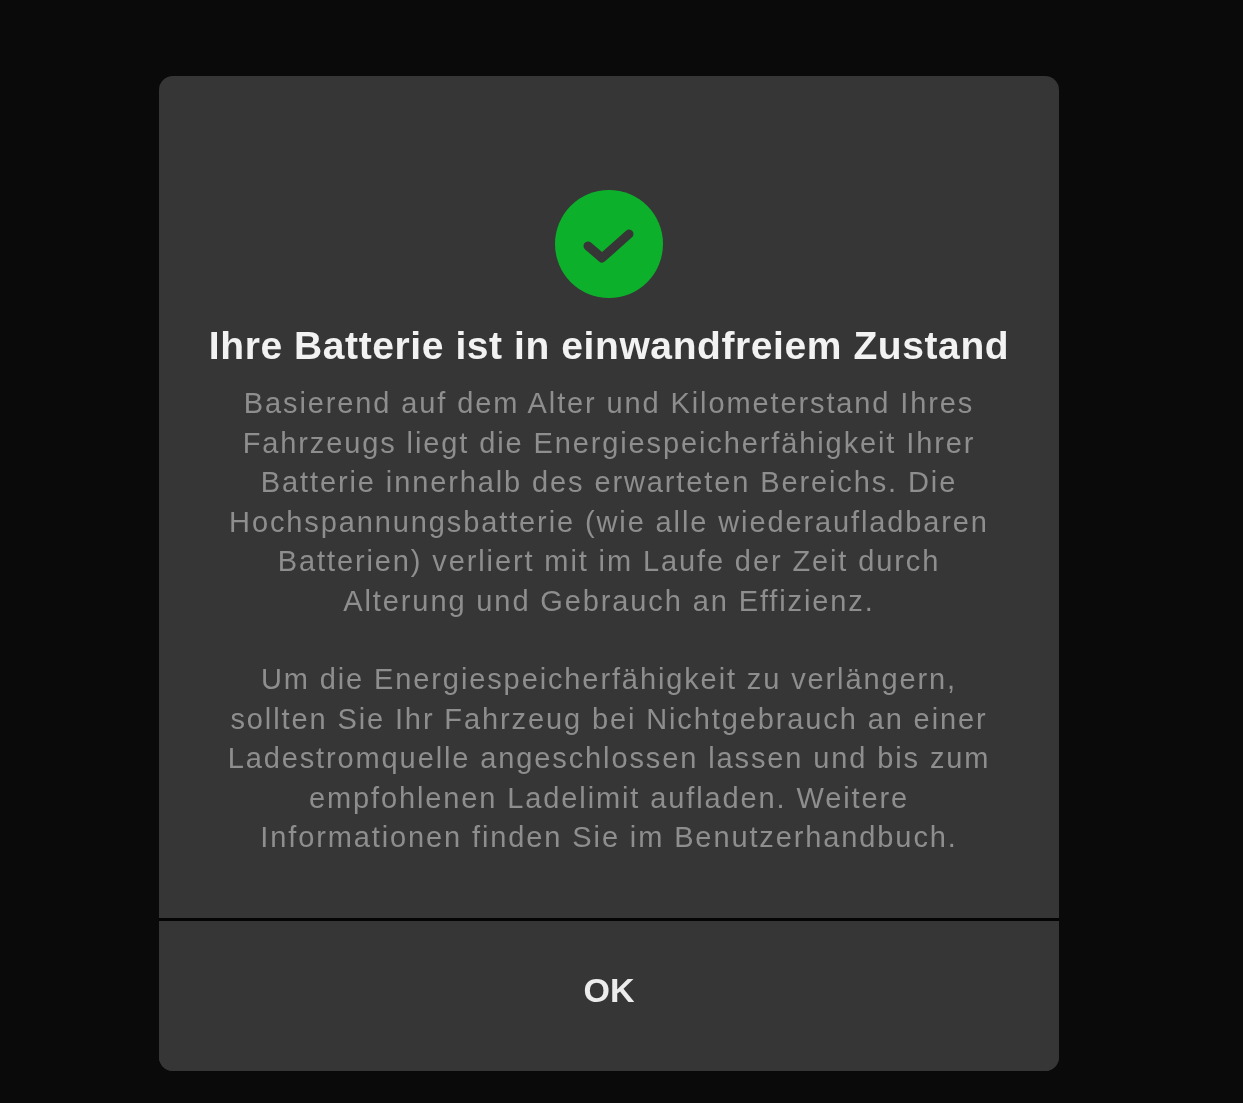 The width and height of the screenshot is (1243, 1103). I want to click on dialog-title: Ihre Batterie ist in einwandfreiem Zustand, so click(609, 346).